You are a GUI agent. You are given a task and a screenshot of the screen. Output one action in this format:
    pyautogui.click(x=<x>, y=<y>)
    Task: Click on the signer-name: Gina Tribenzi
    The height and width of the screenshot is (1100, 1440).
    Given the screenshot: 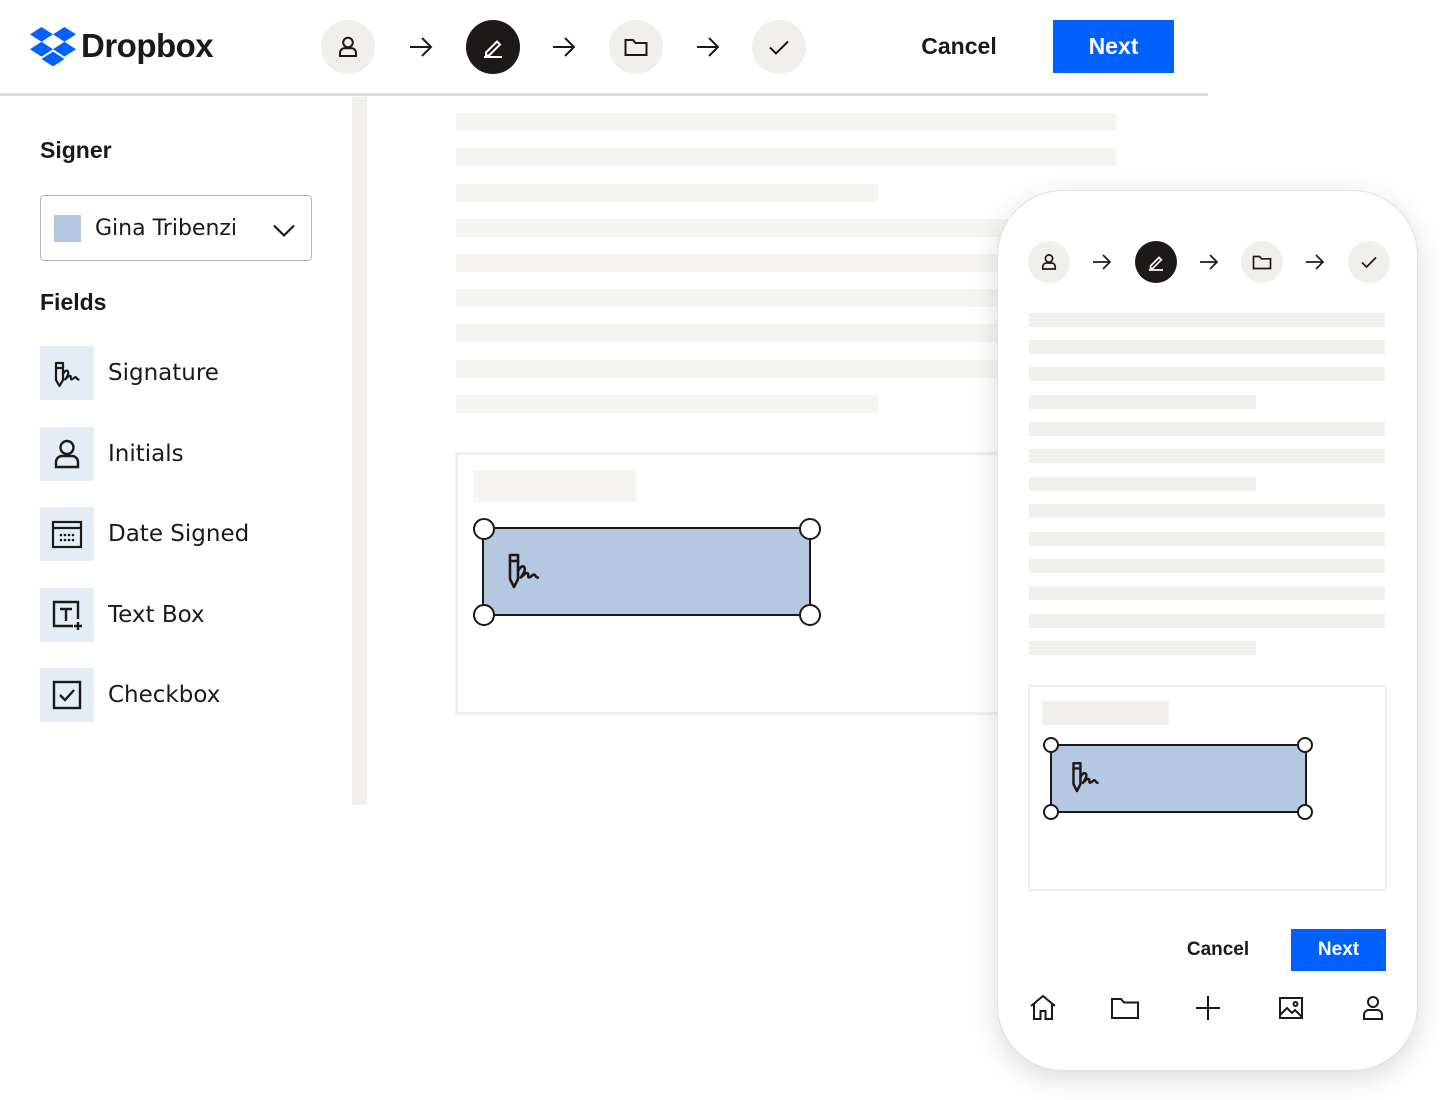 What is the action you would take?
    pyautogui.click(x=166, y=228)
    